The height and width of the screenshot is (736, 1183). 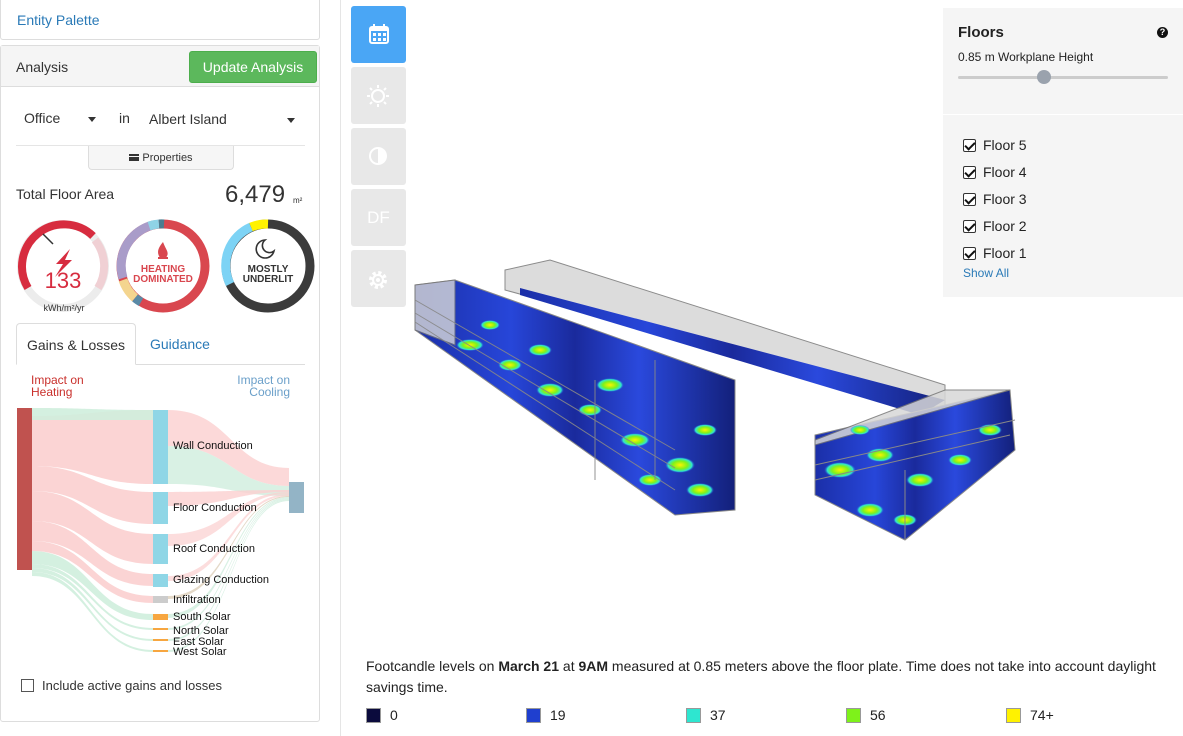 I want to click on properties-label: Properties, so click(x=167, y=158).